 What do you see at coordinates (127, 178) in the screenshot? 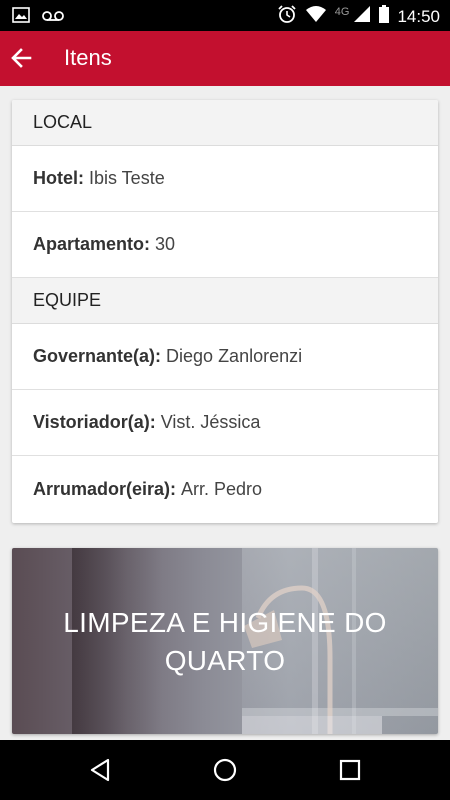
I see `hotel-value: Ibis Teste` at bounding box center [127, 178].